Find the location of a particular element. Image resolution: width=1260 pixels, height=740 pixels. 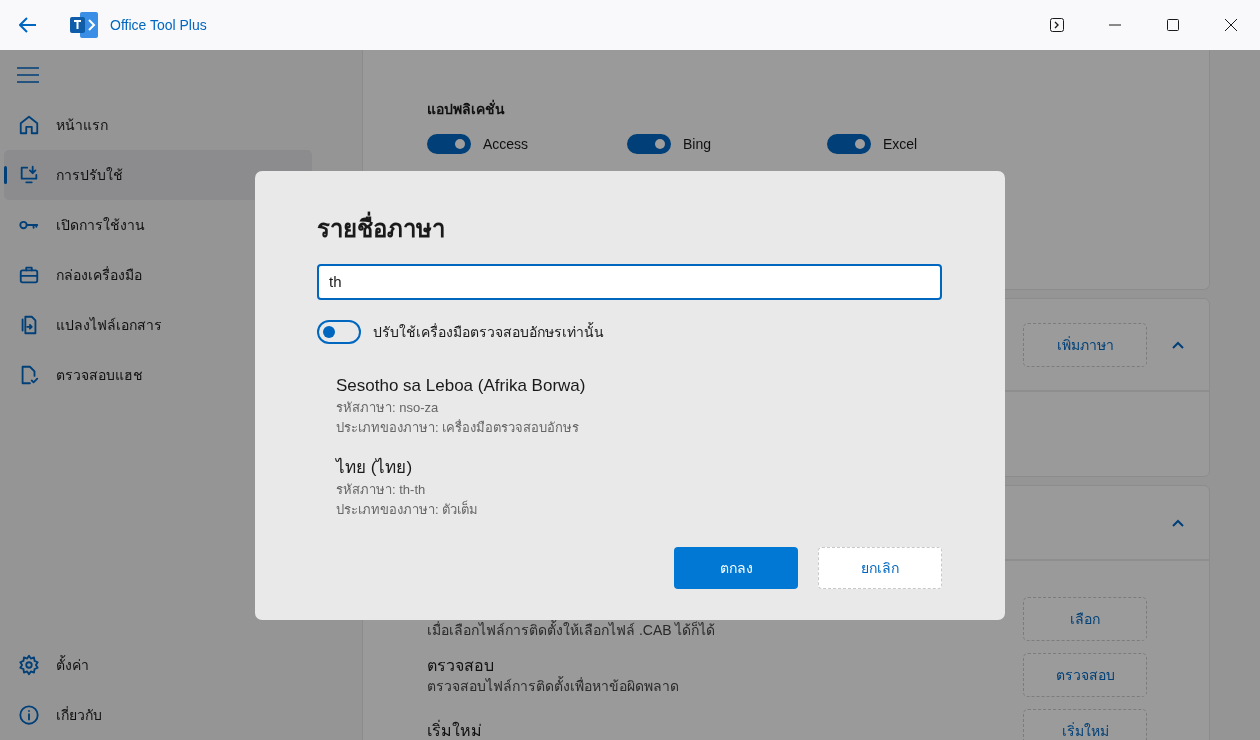

language-name: ไทย (ไทย) is located at coordinates (639, 467).